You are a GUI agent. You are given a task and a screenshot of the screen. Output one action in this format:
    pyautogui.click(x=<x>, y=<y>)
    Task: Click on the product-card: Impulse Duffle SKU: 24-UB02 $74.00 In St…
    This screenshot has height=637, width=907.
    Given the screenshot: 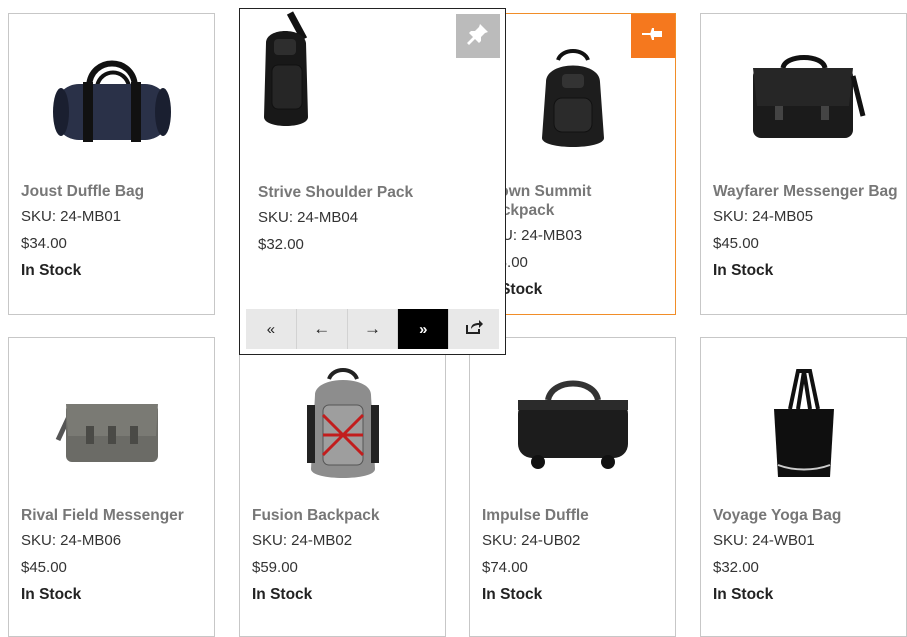 What is the action you would take?
    pyautogui.click(x=572, y=487)
    